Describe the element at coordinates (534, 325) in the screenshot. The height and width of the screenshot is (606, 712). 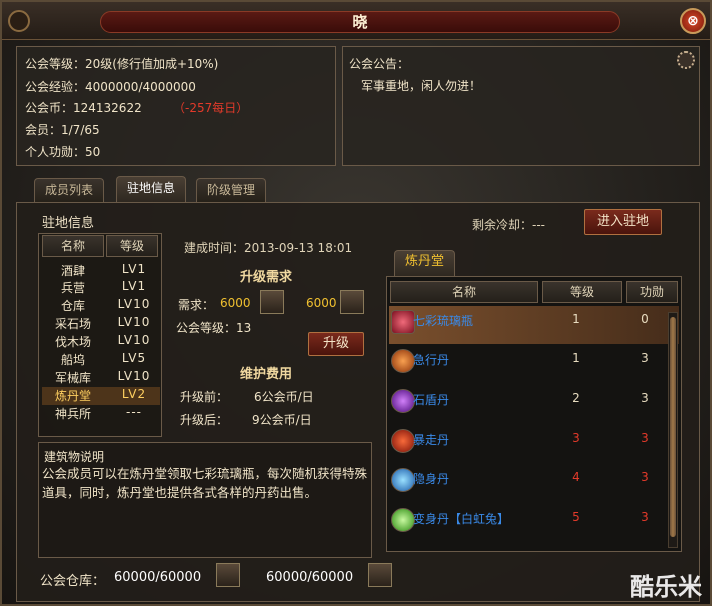
I see `pill-row-selected: 七彩琉璃瓶 1 0` at that location.